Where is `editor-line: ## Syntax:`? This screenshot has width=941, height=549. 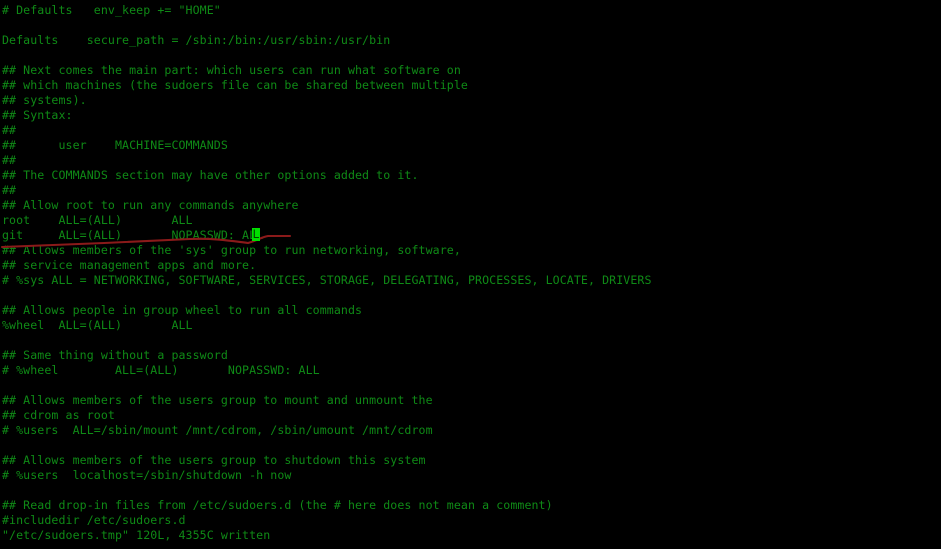 editor-line: ## Syntax: is located at coordinates (37, 115).